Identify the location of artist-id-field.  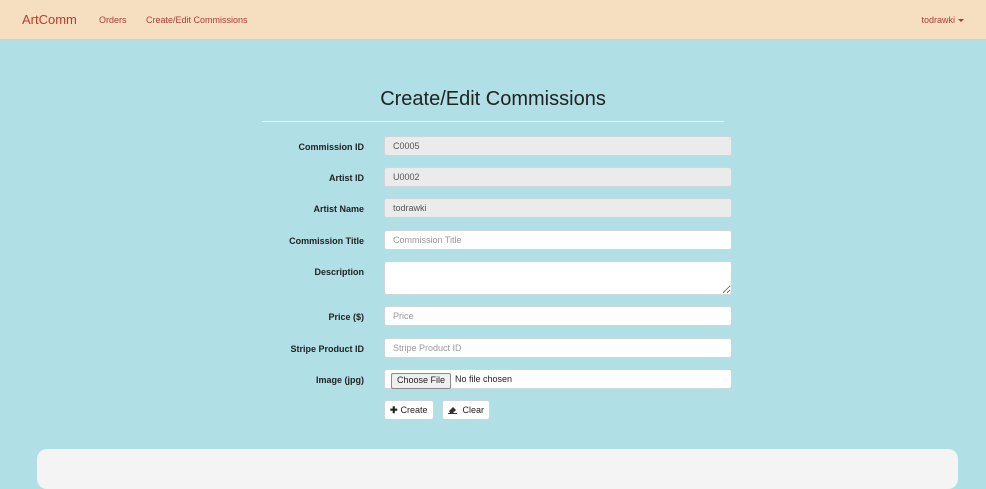
(558, 177).